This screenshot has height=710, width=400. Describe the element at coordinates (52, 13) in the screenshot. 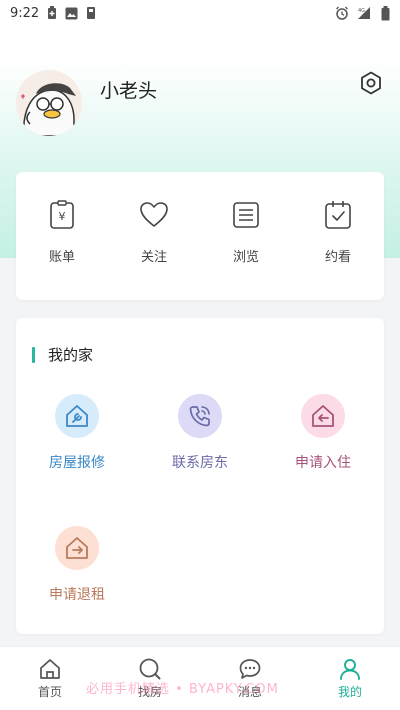

I see `battery-saver-icon` at that location.